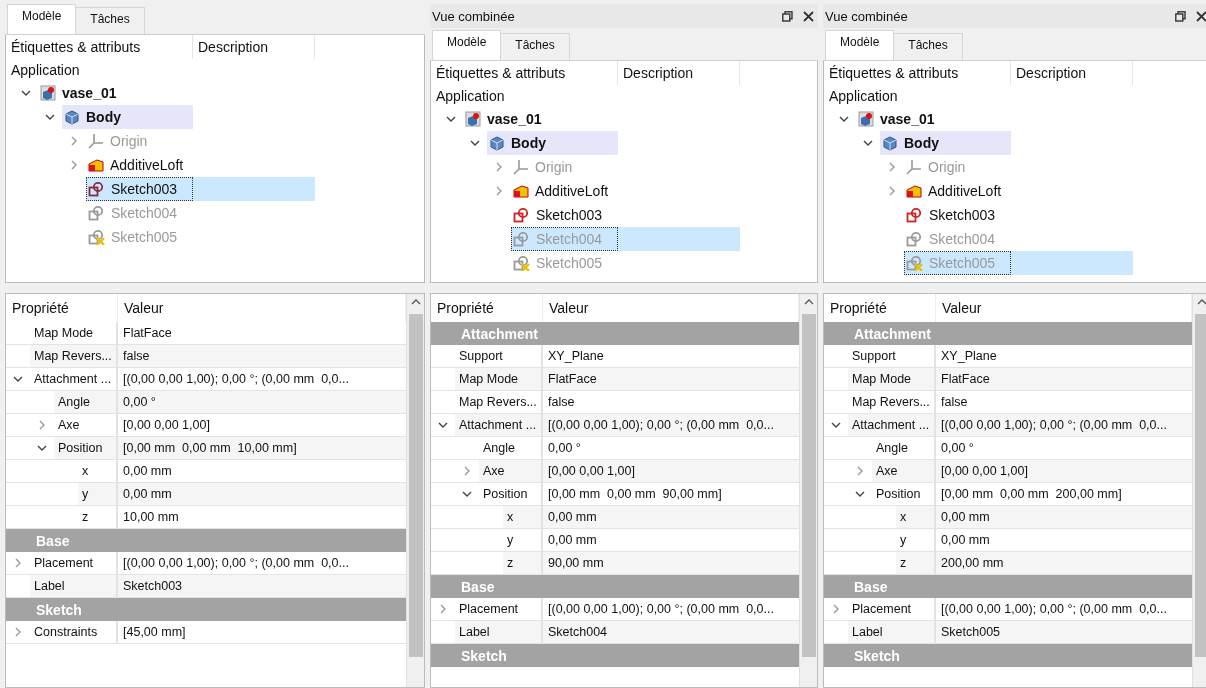 This screenshot has width=1206, height=688. Describe the element at coordinates (151, 517) in the screenshot. I see `property-value: 10,00 mm` at that location.